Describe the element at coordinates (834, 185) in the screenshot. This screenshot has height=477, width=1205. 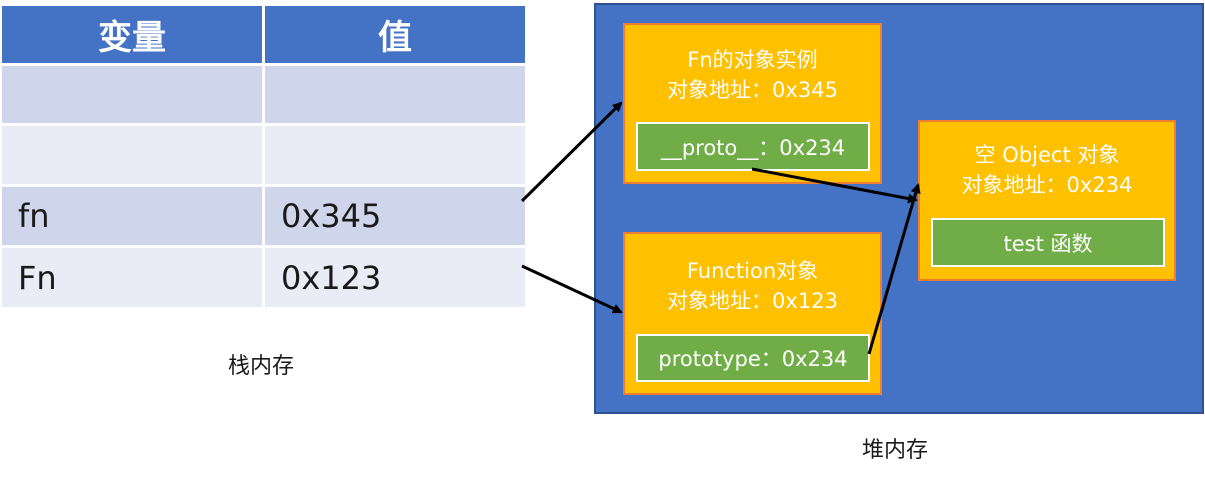
I see `arrow-proto-to-object` at that location.